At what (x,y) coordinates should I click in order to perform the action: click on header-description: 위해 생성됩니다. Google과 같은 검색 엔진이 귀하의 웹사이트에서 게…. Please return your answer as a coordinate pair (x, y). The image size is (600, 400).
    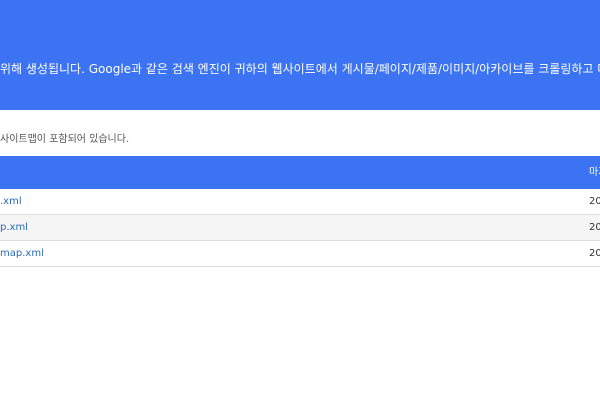
    Looking at the image, I should click on (300, 69).